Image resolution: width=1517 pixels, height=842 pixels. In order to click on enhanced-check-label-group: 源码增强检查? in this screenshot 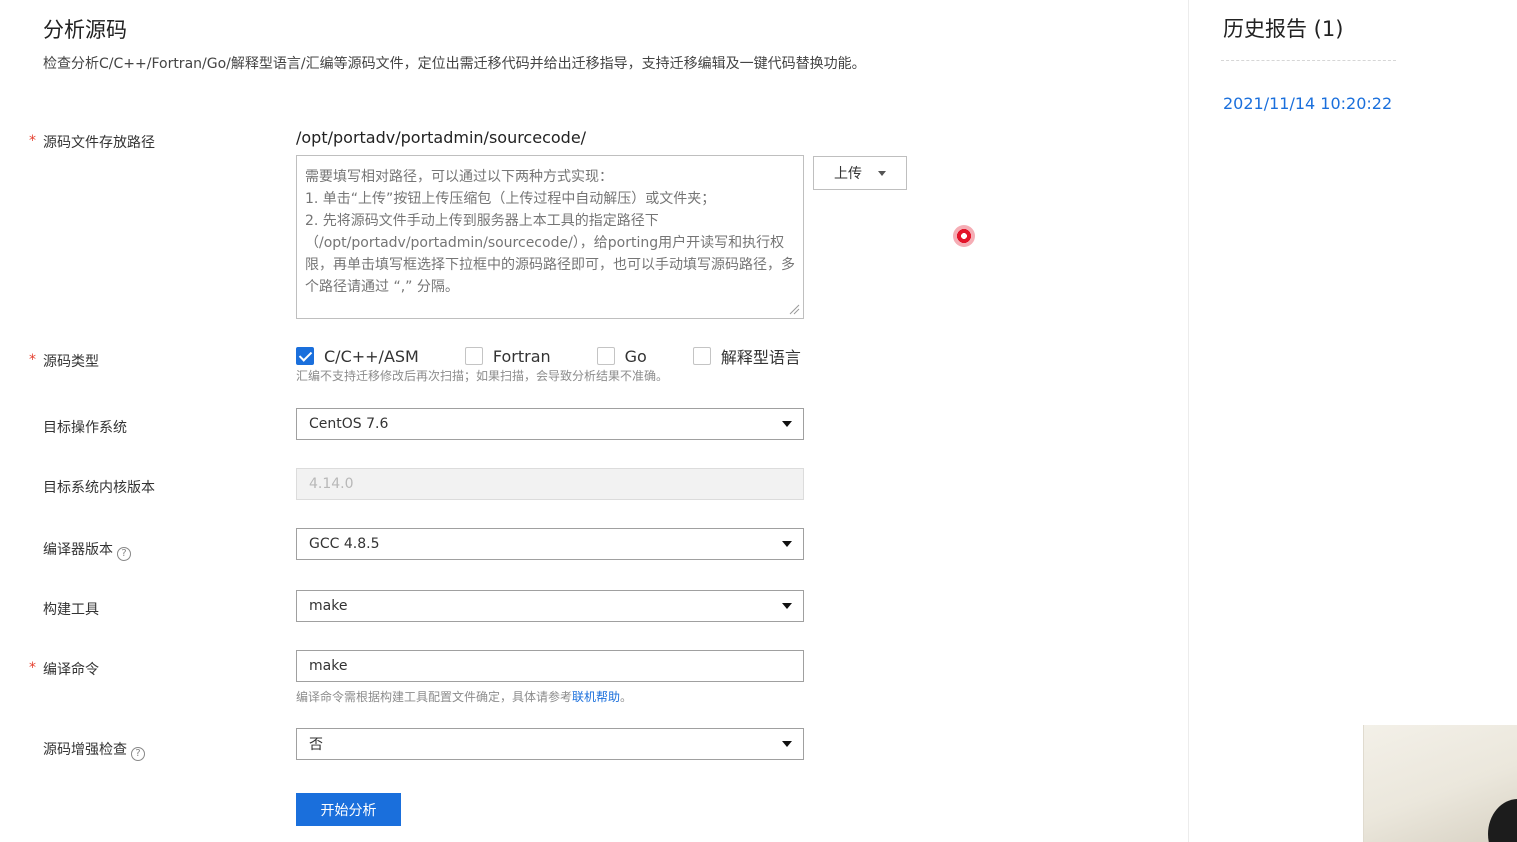, I will do `click(94, 750)`.